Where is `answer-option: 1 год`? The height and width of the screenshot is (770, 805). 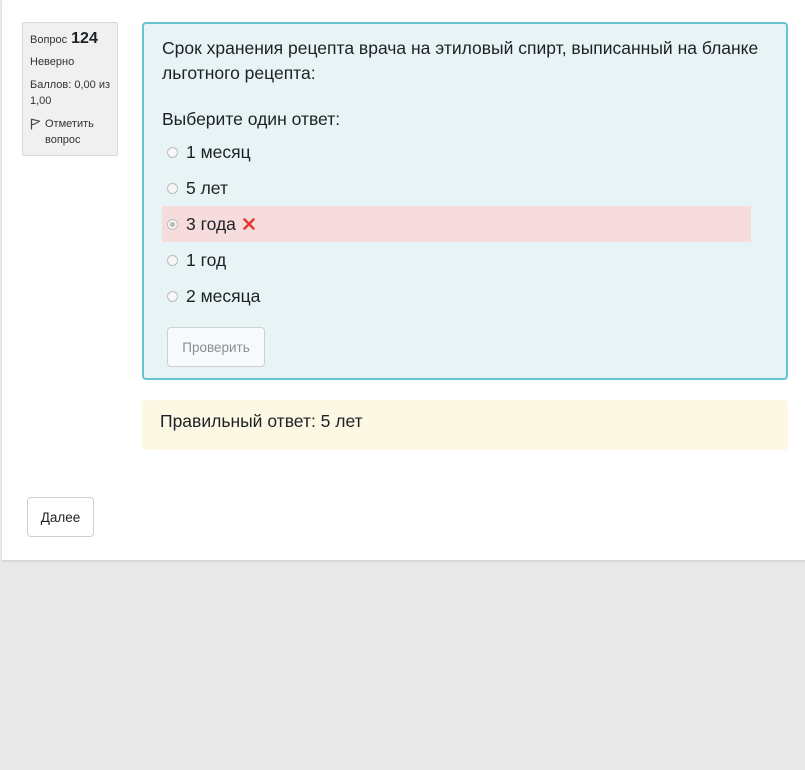 answer-option: 1 год is located at coordinates (456, 260).